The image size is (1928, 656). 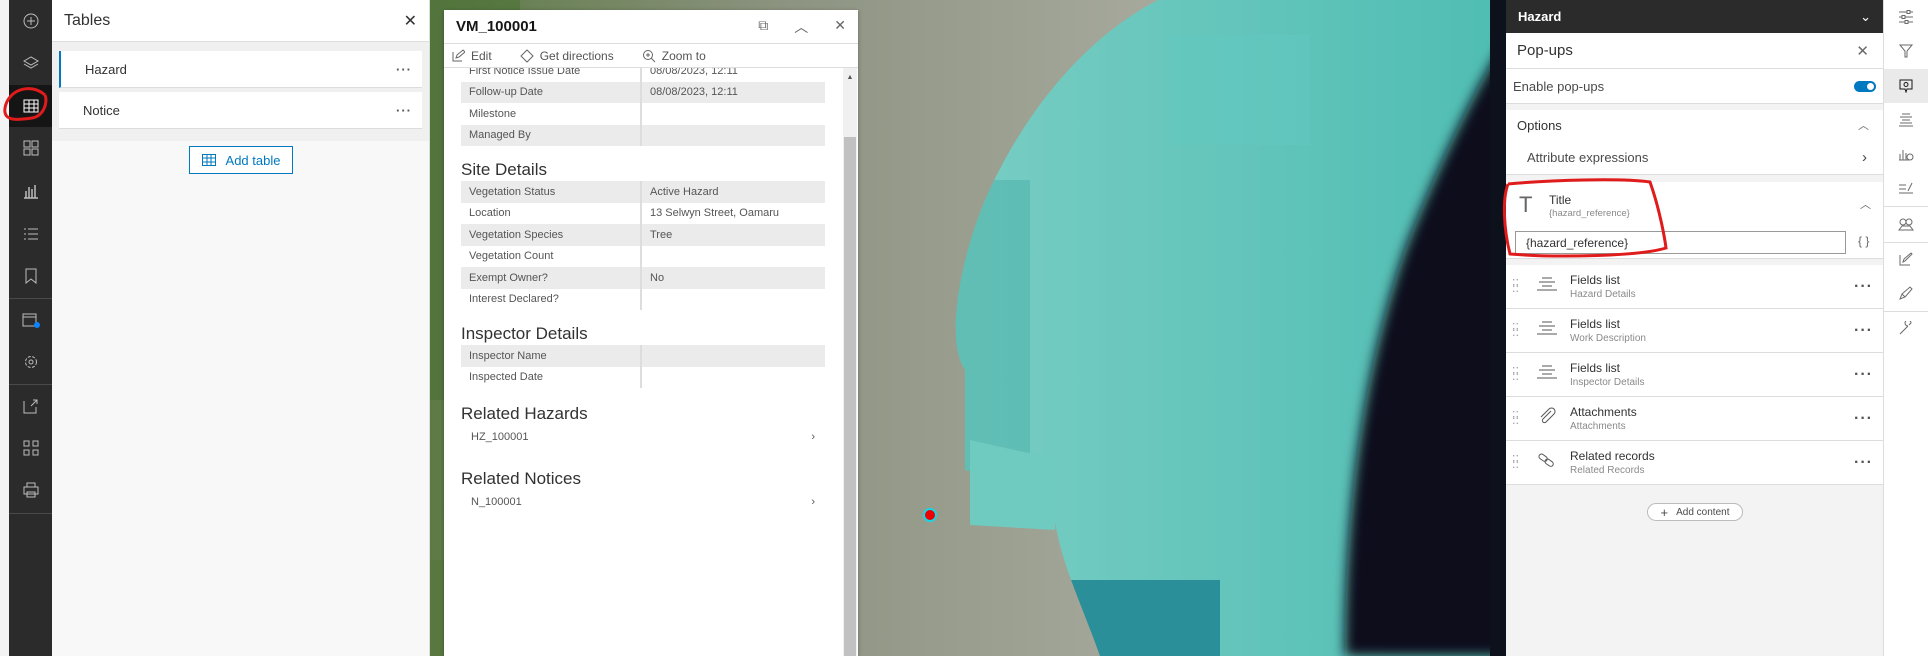 What do you see at coordinates (30, 513) in the screenshot?
I see `divider` at bounding box center [30, 513].